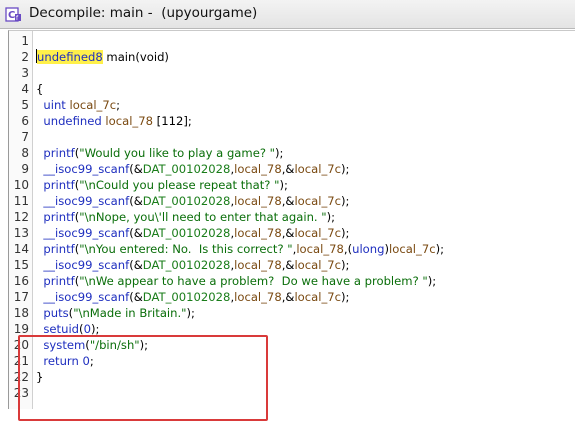 The image size is (575, 421). Describe the element at coordinates (25, 57) in the screenshot. I see `line-number: 2` at that location.